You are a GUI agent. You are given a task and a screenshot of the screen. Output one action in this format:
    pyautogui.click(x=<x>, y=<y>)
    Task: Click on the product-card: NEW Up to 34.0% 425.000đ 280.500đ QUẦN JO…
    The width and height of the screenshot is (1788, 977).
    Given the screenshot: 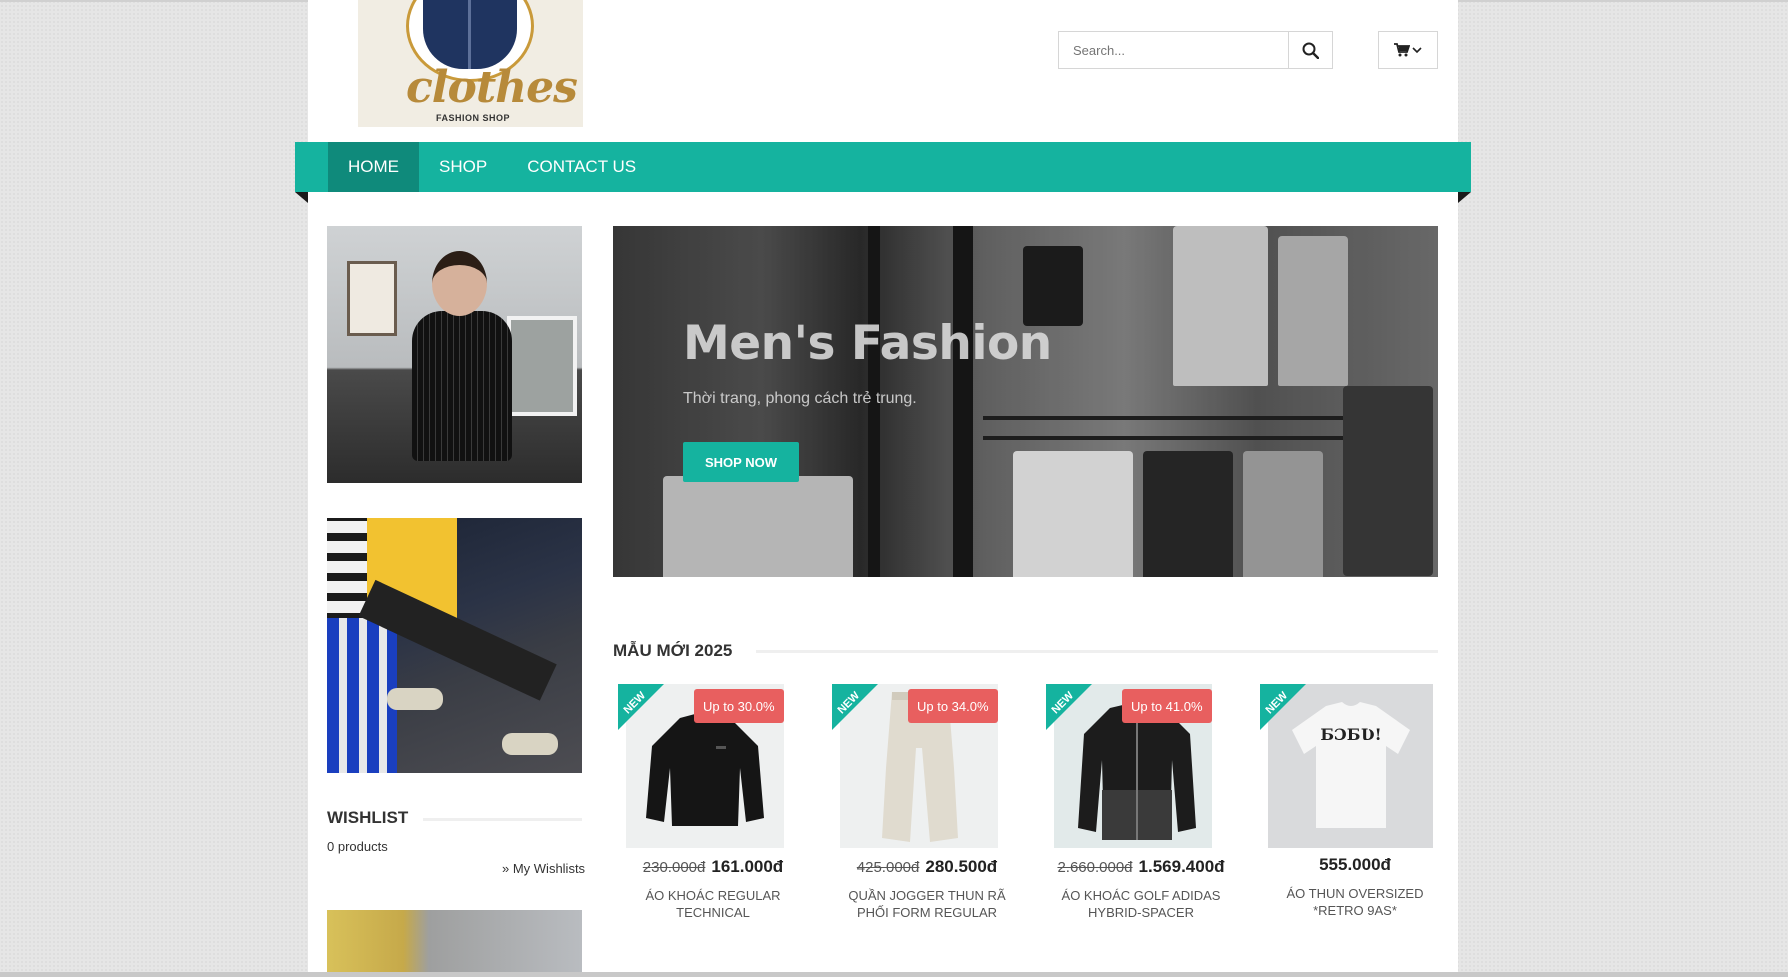 What is the action you would take?
    pyautogui.click(x=927, y=809)
    